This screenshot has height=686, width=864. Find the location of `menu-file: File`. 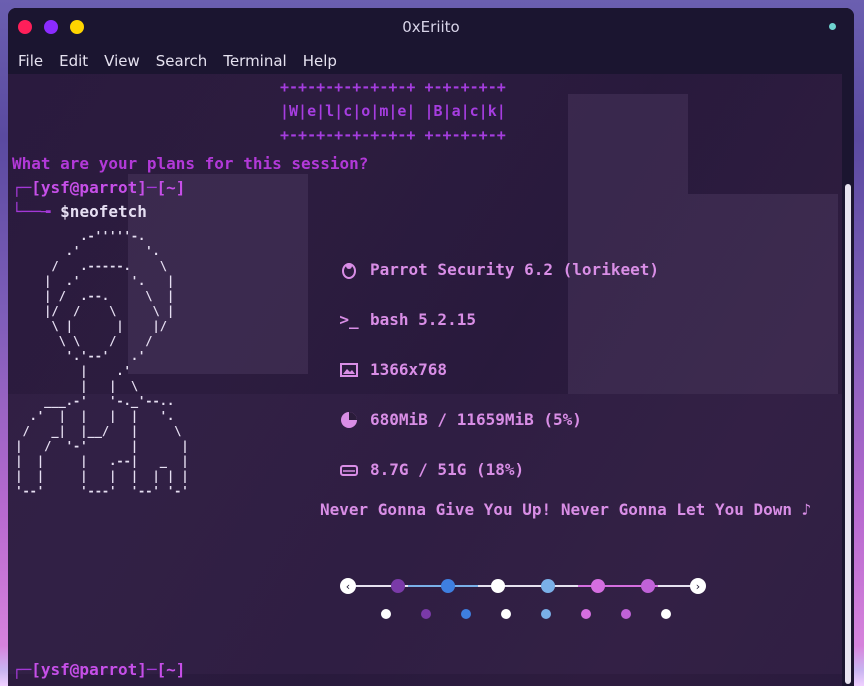

menu-file: File is located at coordinates (30, 61).